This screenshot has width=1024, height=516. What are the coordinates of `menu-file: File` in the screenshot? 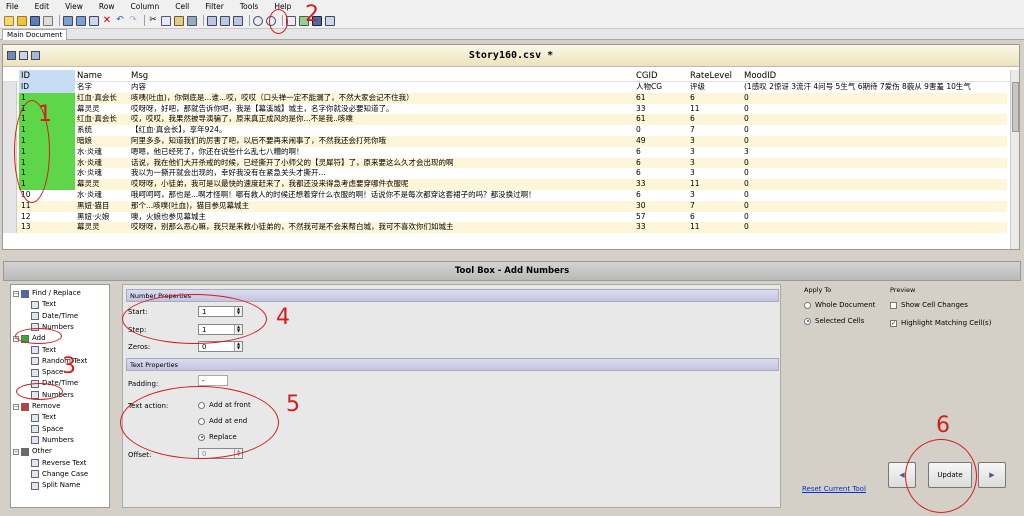 It's located at (12, 6).